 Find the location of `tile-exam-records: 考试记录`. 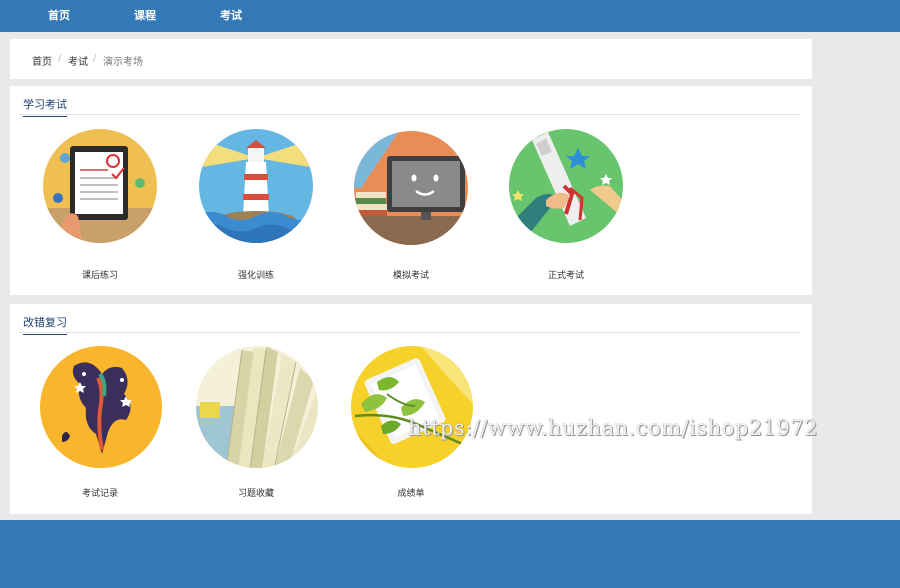

tile-exam-records: 考试记录 is located at coordinates (101, 426).